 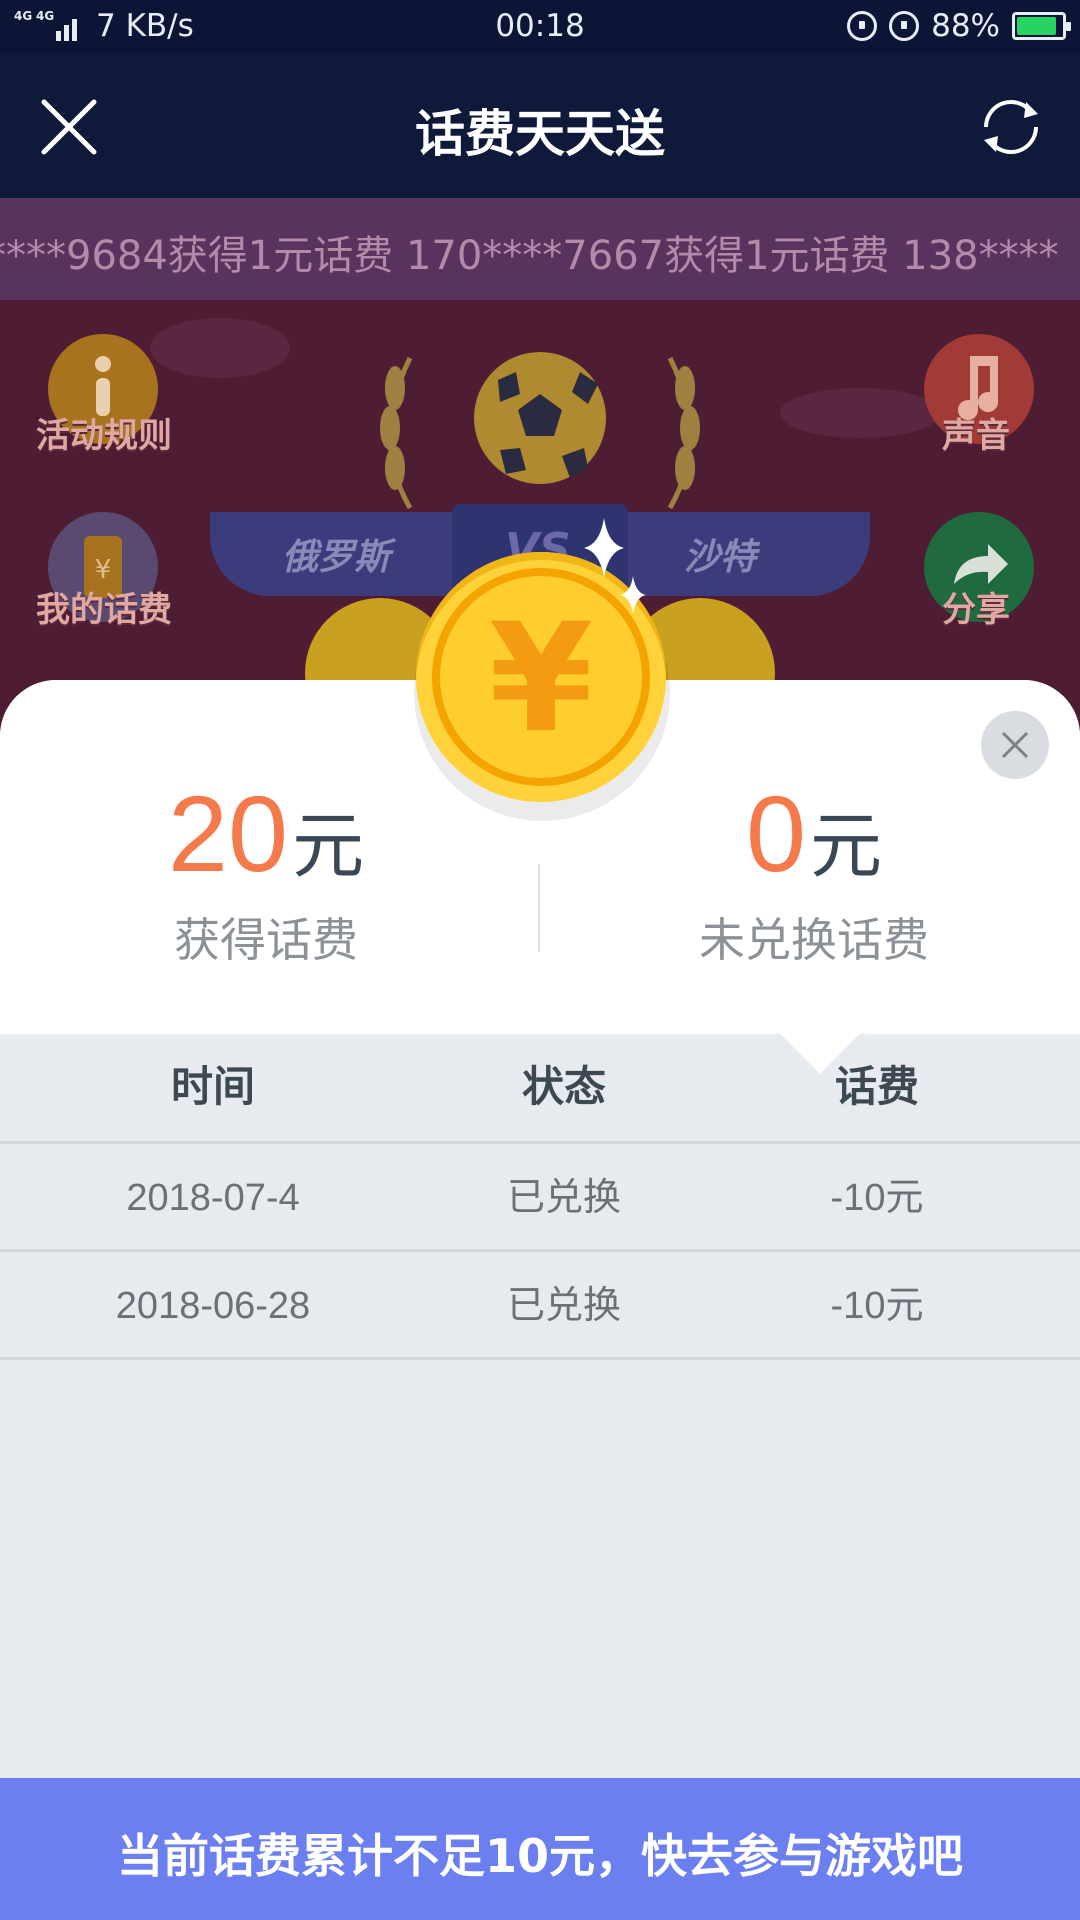 I want to click on unredeemed-stat: 0元 未兑换话费, so click(x=814, y=875).